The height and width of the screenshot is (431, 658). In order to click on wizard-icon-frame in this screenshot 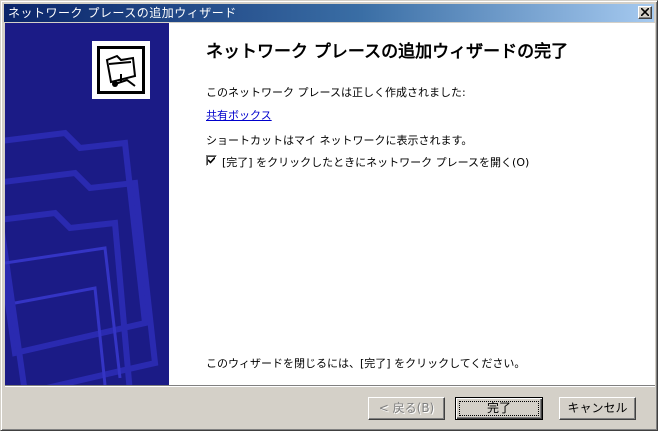, I will do `click(121, 70)`.